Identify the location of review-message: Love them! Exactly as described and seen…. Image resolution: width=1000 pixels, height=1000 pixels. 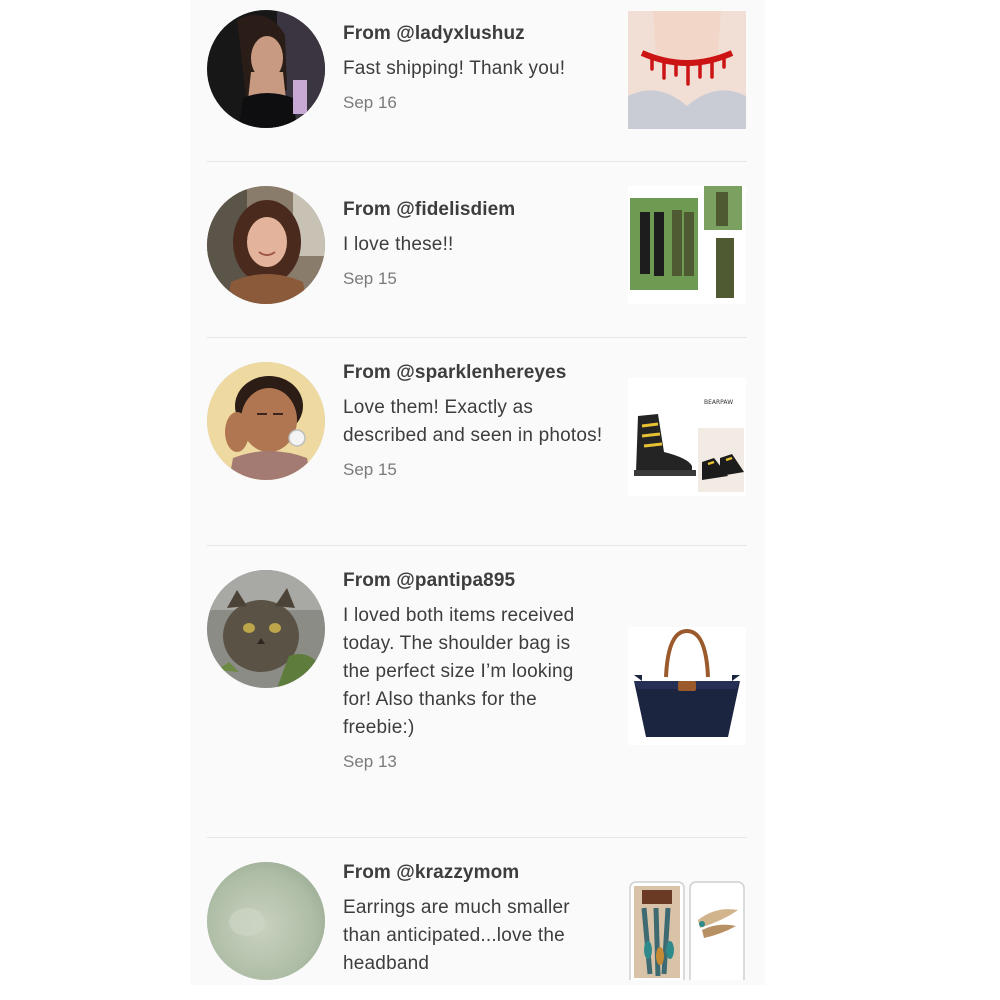
(473, 421).